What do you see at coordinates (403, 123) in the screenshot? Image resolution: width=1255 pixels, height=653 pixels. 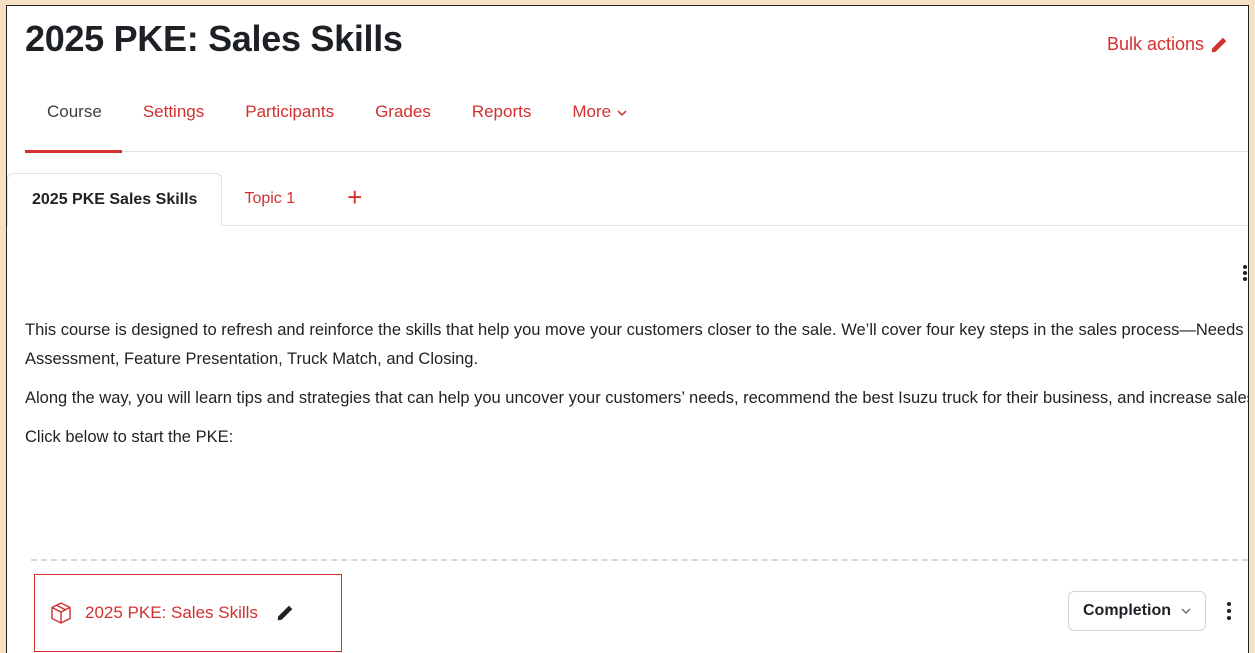 I see `nav-grades: Grades` at bounding box center [403, 123].